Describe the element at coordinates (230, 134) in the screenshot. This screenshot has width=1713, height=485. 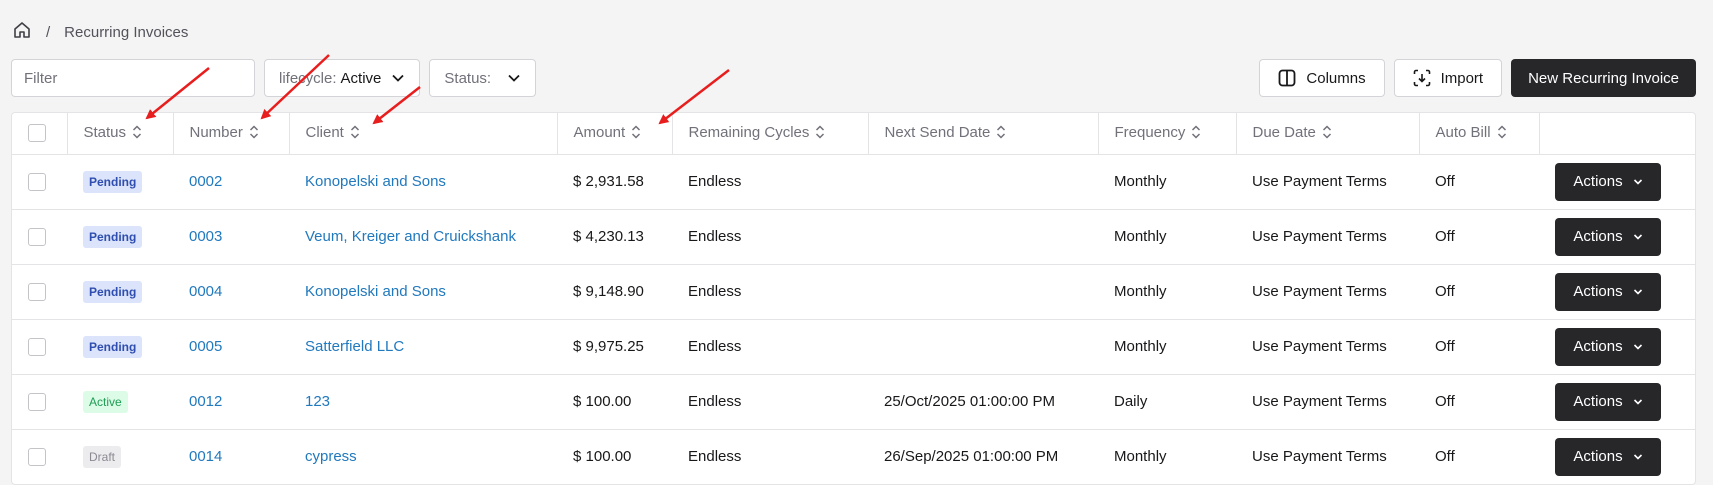
I see `column-header-number: Number` at that location.